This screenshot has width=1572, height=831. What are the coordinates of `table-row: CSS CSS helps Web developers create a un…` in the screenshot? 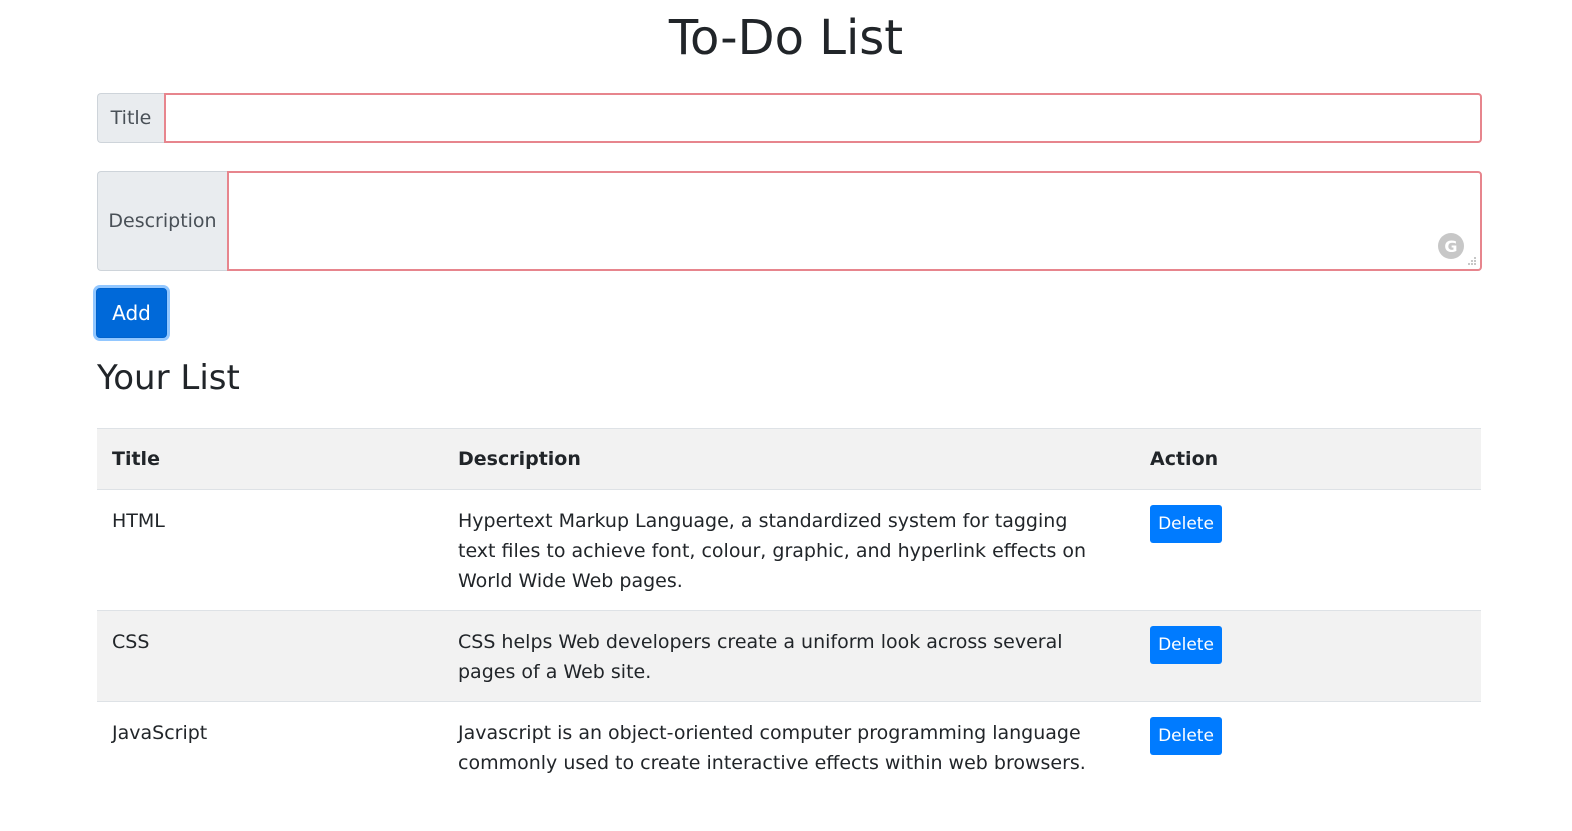 It's located at (789, 656).